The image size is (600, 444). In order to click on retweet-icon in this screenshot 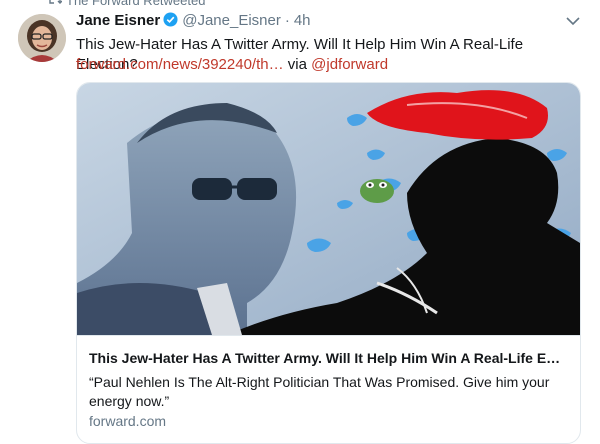, I will do `click(55, 2)`.